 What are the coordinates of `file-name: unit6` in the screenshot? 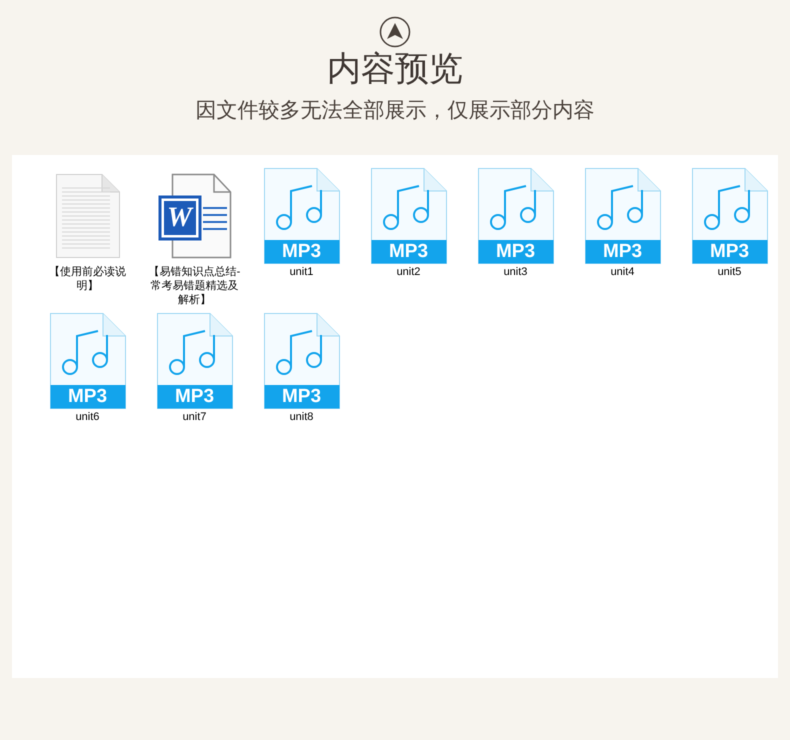 It's located at (87, 417).